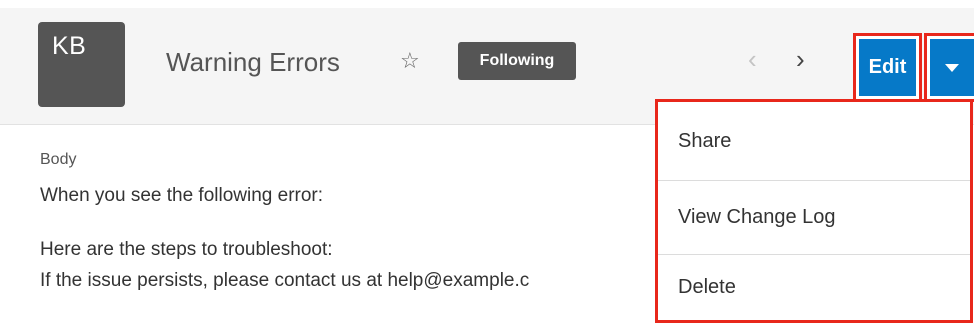 The height and width of the screenshot is (326, 974). What do you see at coordinates (487, 4) in the screenshot?
I see `top-strip` at bounding box center [487, 4].